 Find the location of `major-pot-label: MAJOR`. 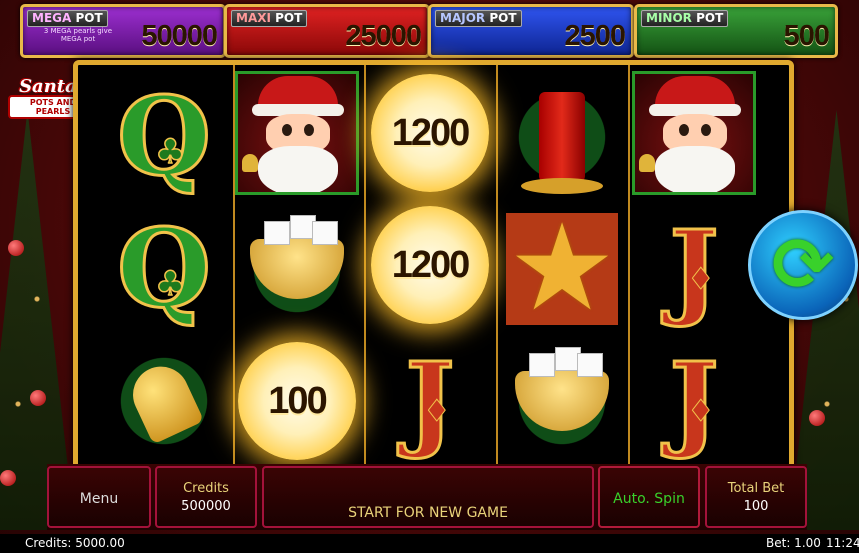

major-pot-label: MAJOR is located at coordinates (463, 18).